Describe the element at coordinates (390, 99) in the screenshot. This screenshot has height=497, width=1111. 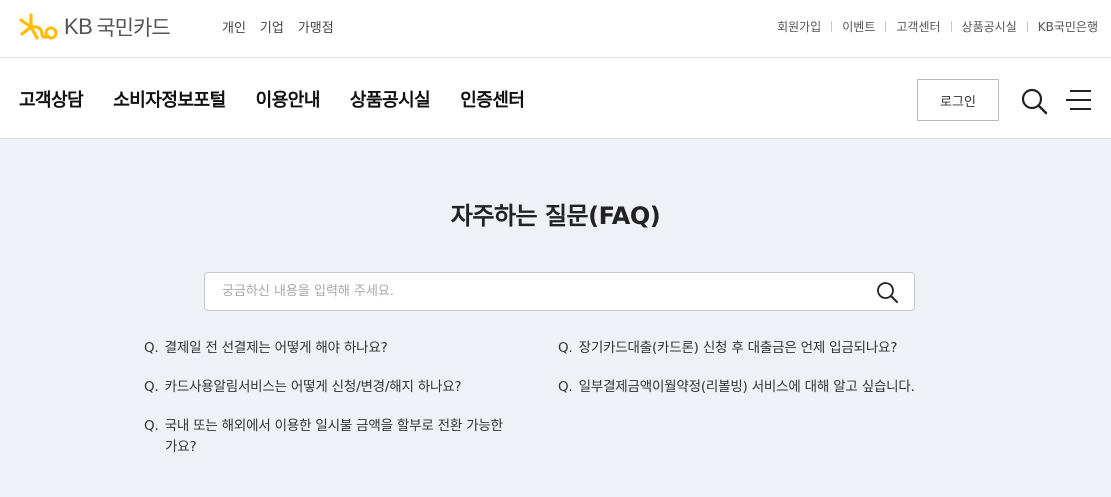
I see `gnb-product-disclosure: 상품공시실` at that location.